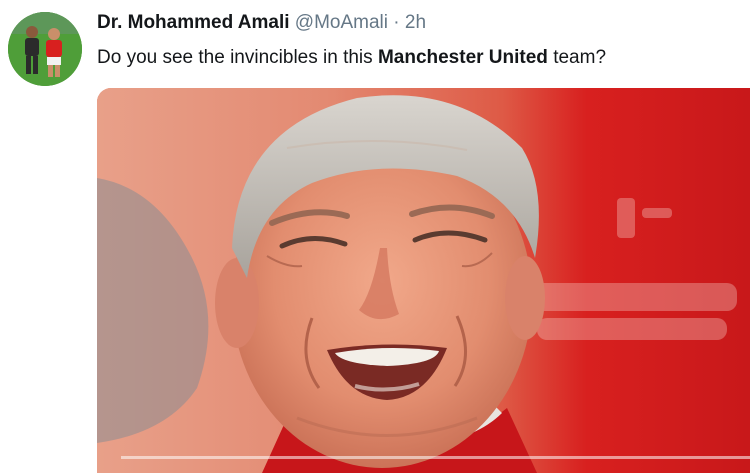 This screenshot has width=750, height=473. I want to click on avatar-image, so click(45, 49).